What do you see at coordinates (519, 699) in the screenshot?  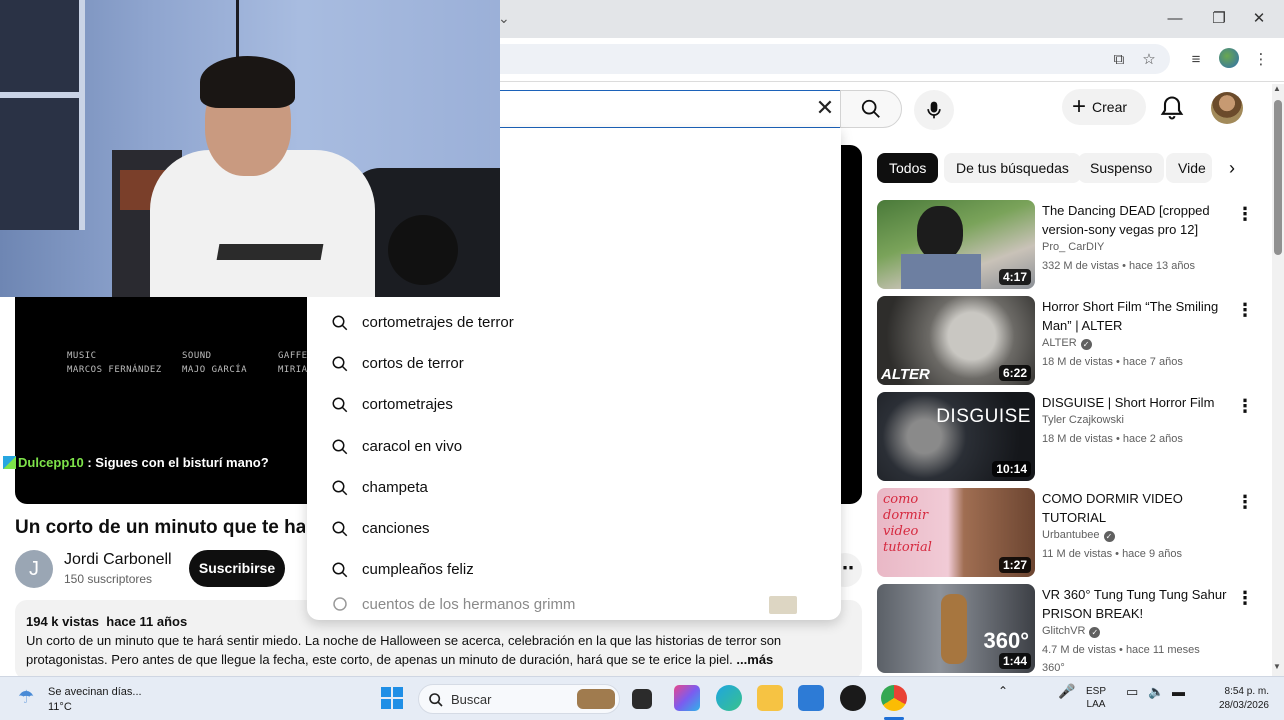 I see `taskbar-search: Buscar` at bounding box center [519, 699].